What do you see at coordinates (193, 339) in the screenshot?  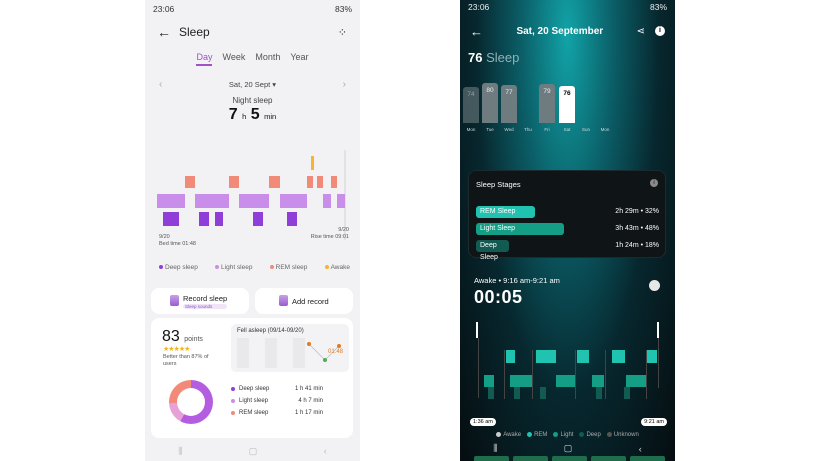 I see `score-unit: points` at bounding box center [193, 339].